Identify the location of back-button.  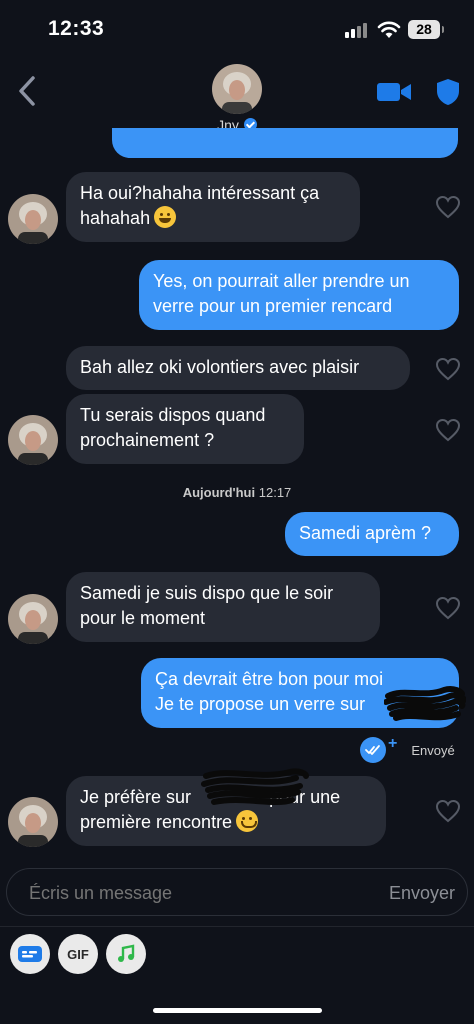
(27, 91).